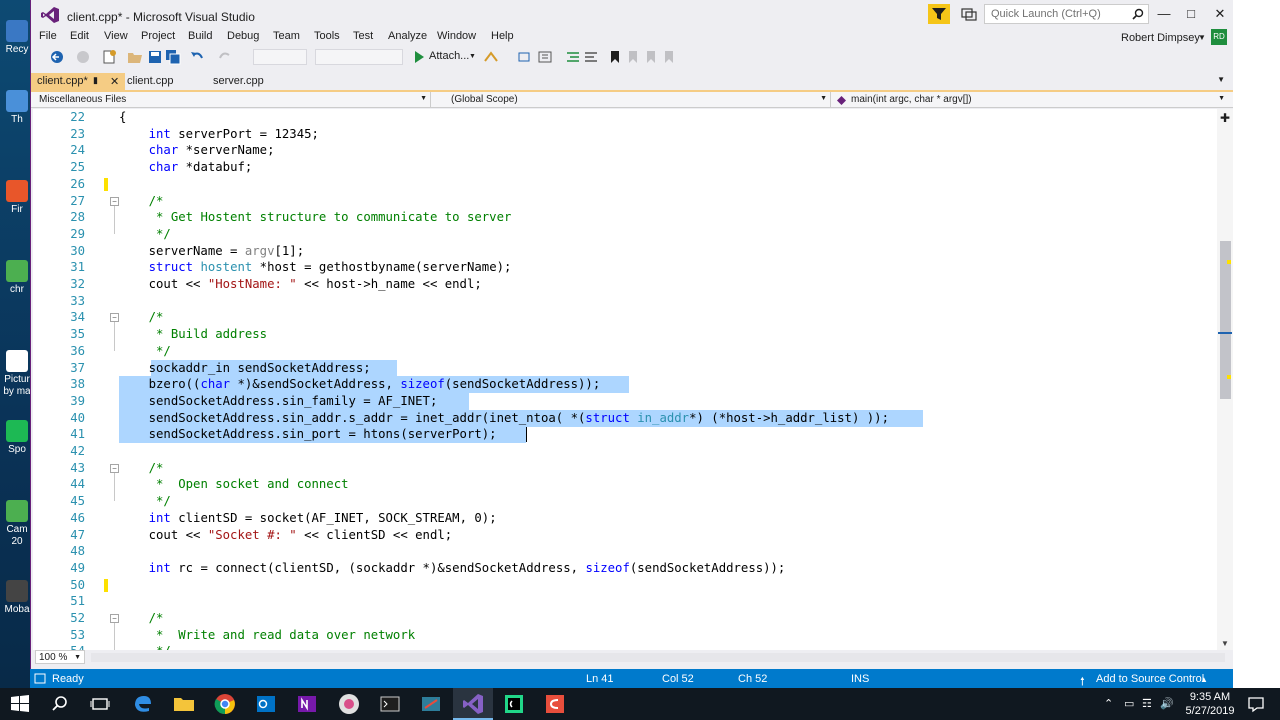 The height and width of the screenshot is (720, 1280). Describe the element at coordinates (625, 551) in the screenshot. I see `code-line: 48` at that location.